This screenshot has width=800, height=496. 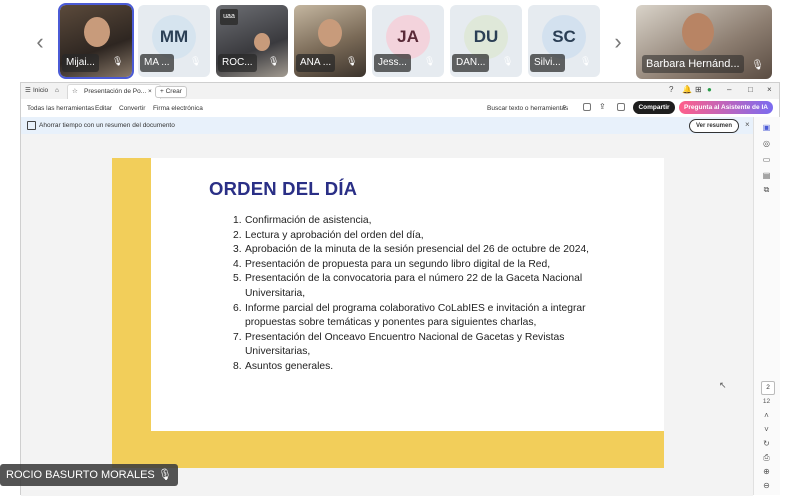 I want to click on chevron-down-icon: ˅, so click(x=766, y=429).